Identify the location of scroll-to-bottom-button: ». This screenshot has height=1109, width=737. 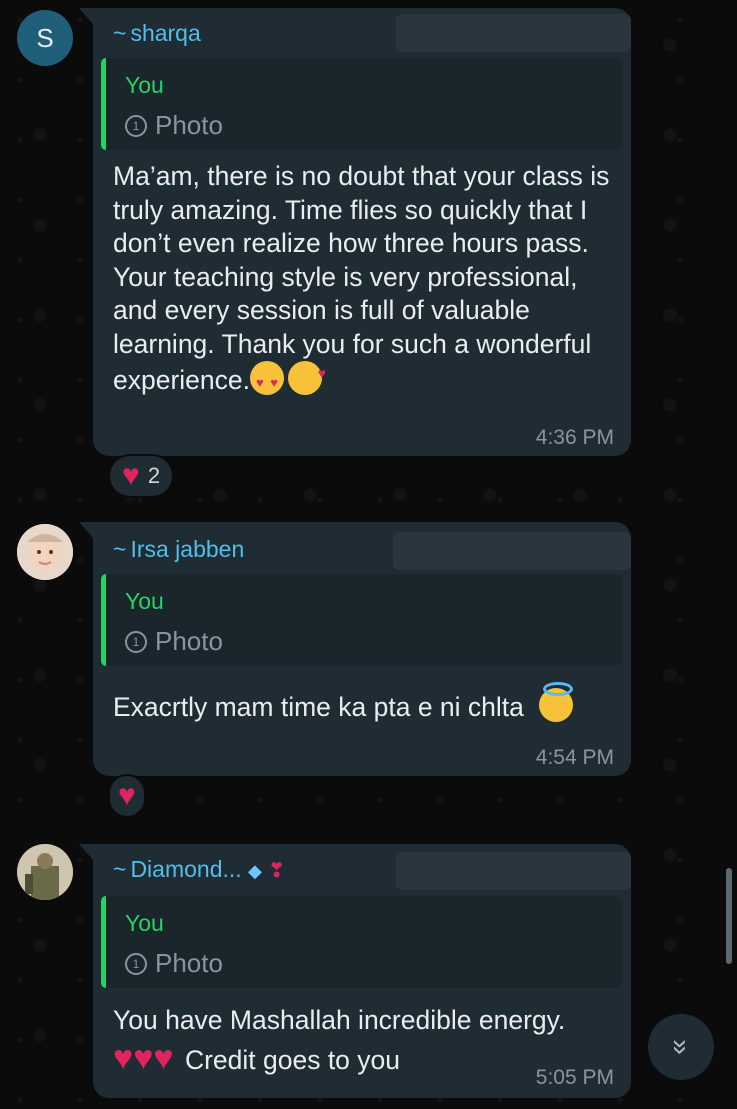
(681, 1047).